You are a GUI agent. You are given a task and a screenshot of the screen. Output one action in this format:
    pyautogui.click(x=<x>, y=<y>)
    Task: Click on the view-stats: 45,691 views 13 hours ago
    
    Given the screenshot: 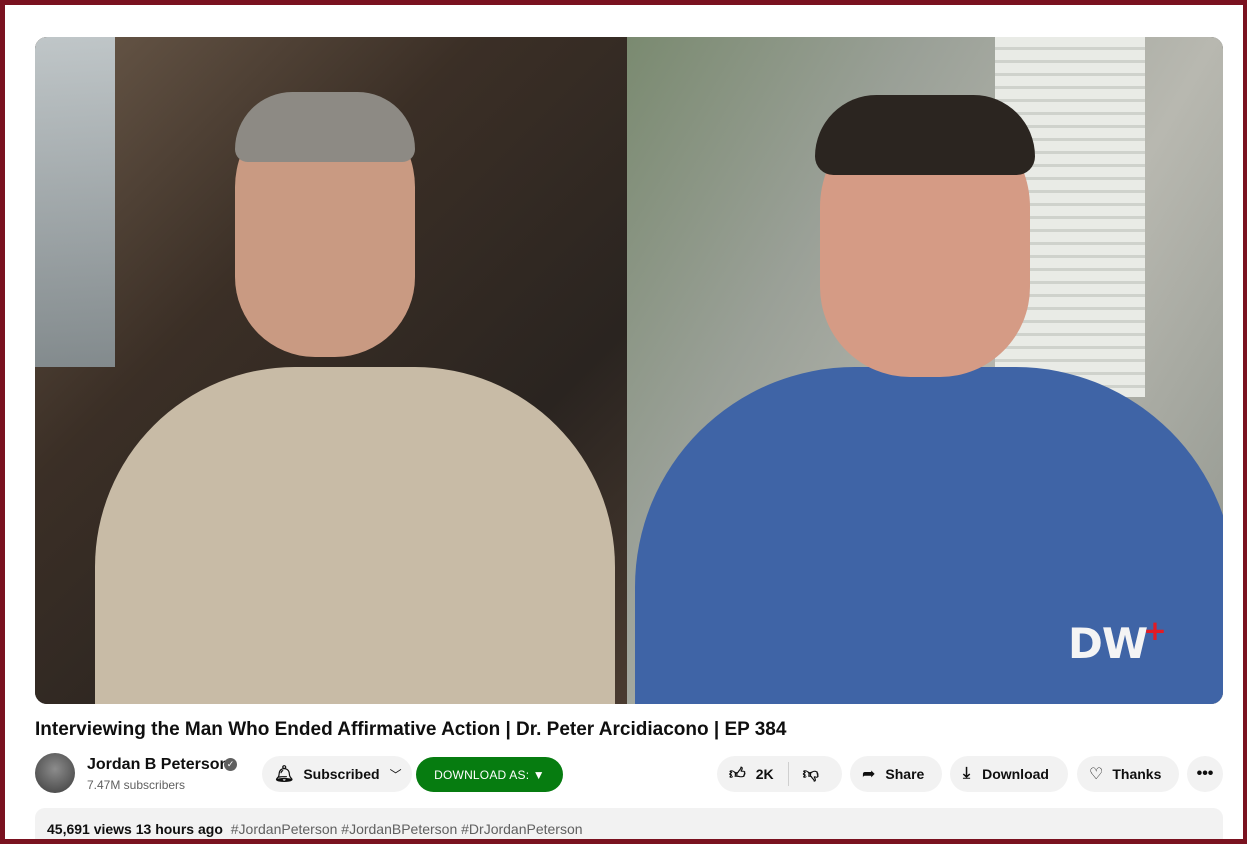 What is the action you would take?
    pyautogui.click(x=135, y=829)
    